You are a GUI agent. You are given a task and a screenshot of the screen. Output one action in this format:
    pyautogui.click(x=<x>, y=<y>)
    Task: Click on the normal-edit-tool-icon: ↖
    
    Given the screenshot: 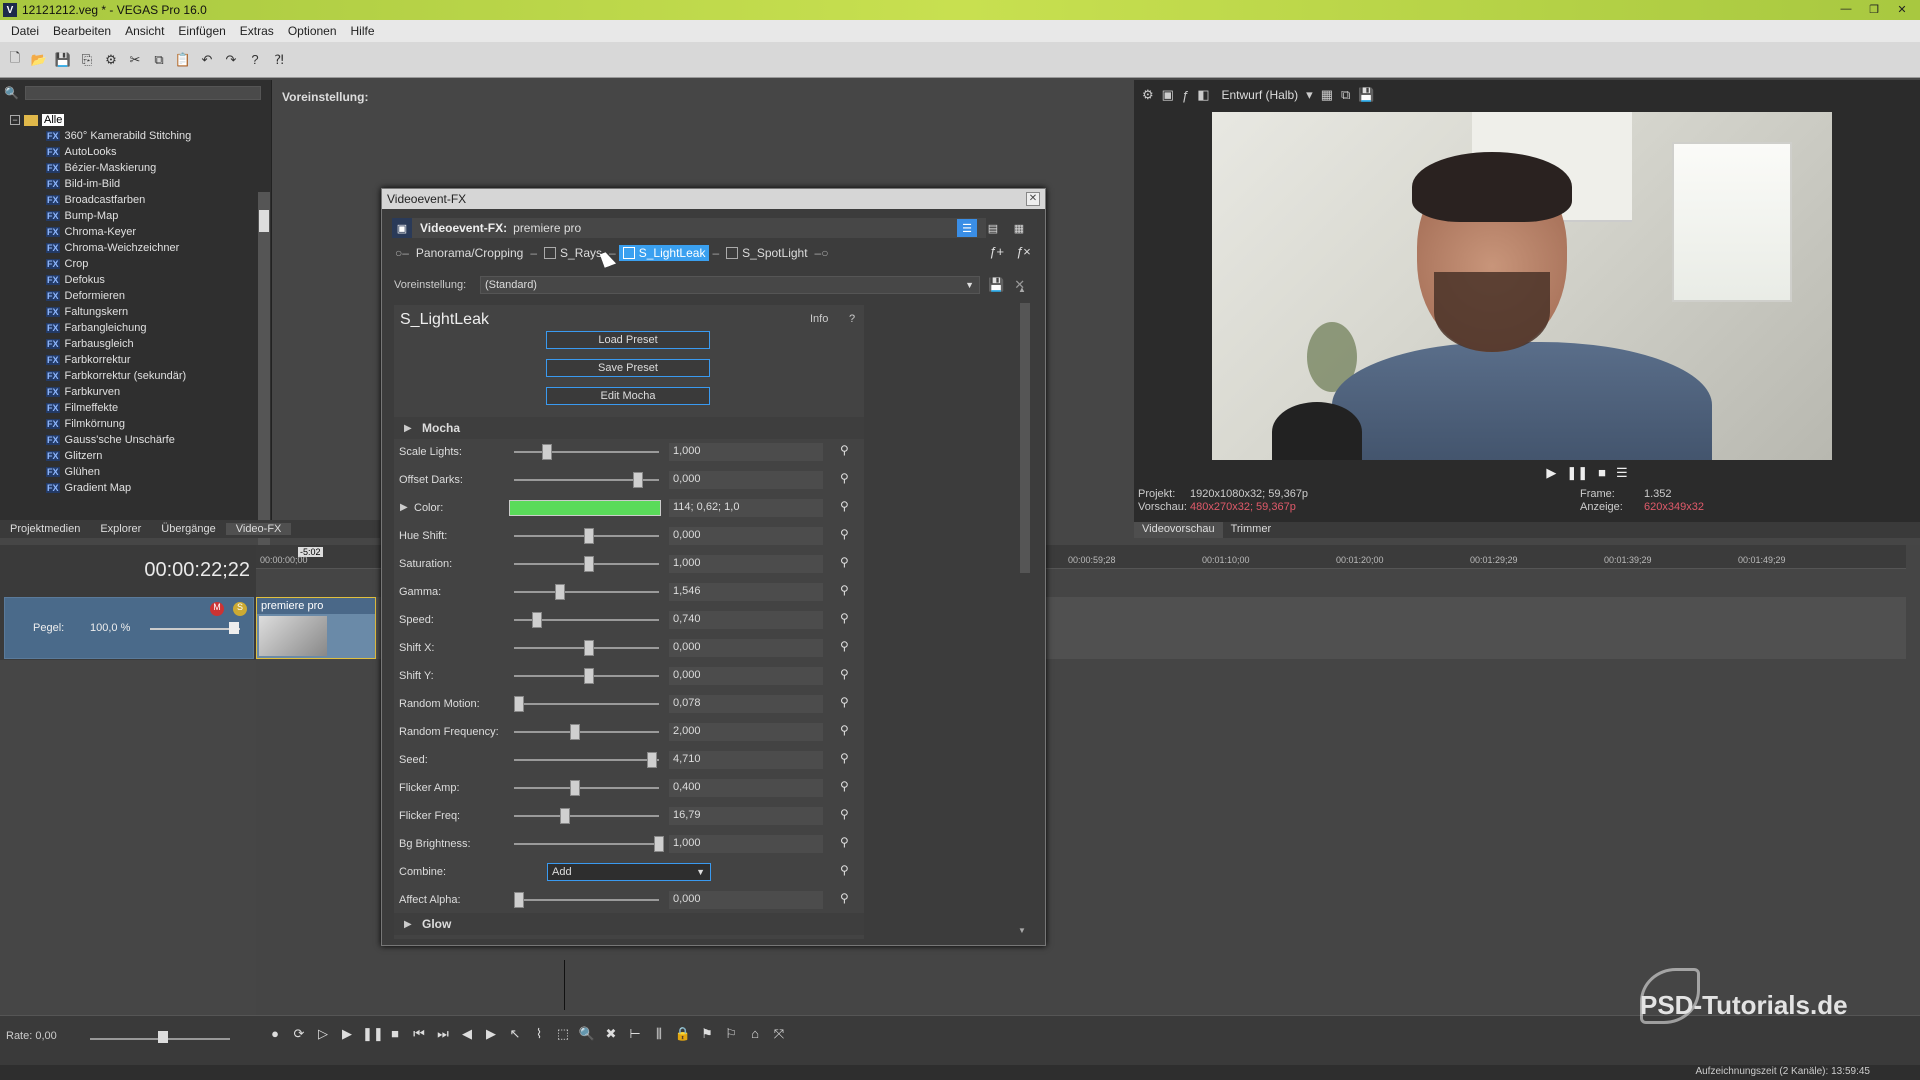 What is the action you would take?
    pyautogui.click(x=515, y=1034)
    